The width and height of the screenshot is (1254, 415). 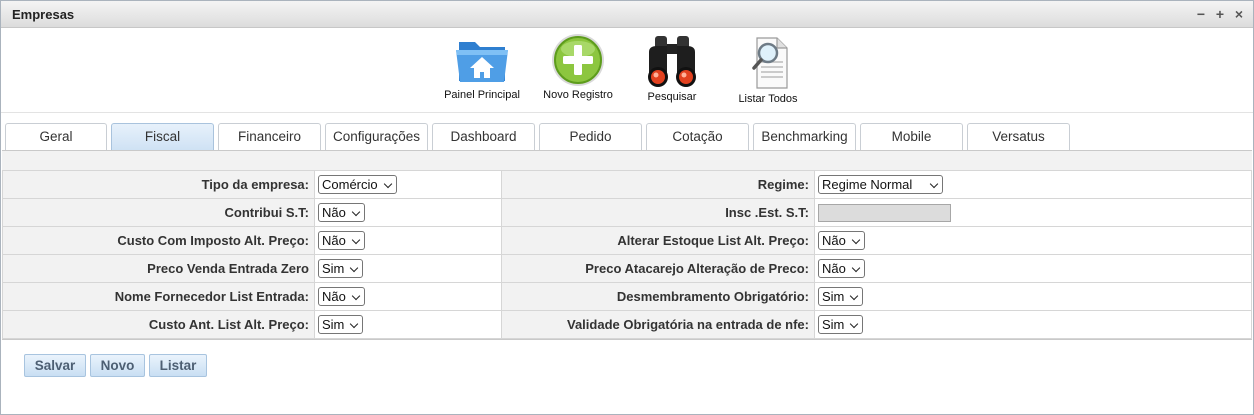 What do you see at coordinates (697, 136) in the screenshot?
I see `tab-cotacao: Cotação` at bounding box center [697, 136].